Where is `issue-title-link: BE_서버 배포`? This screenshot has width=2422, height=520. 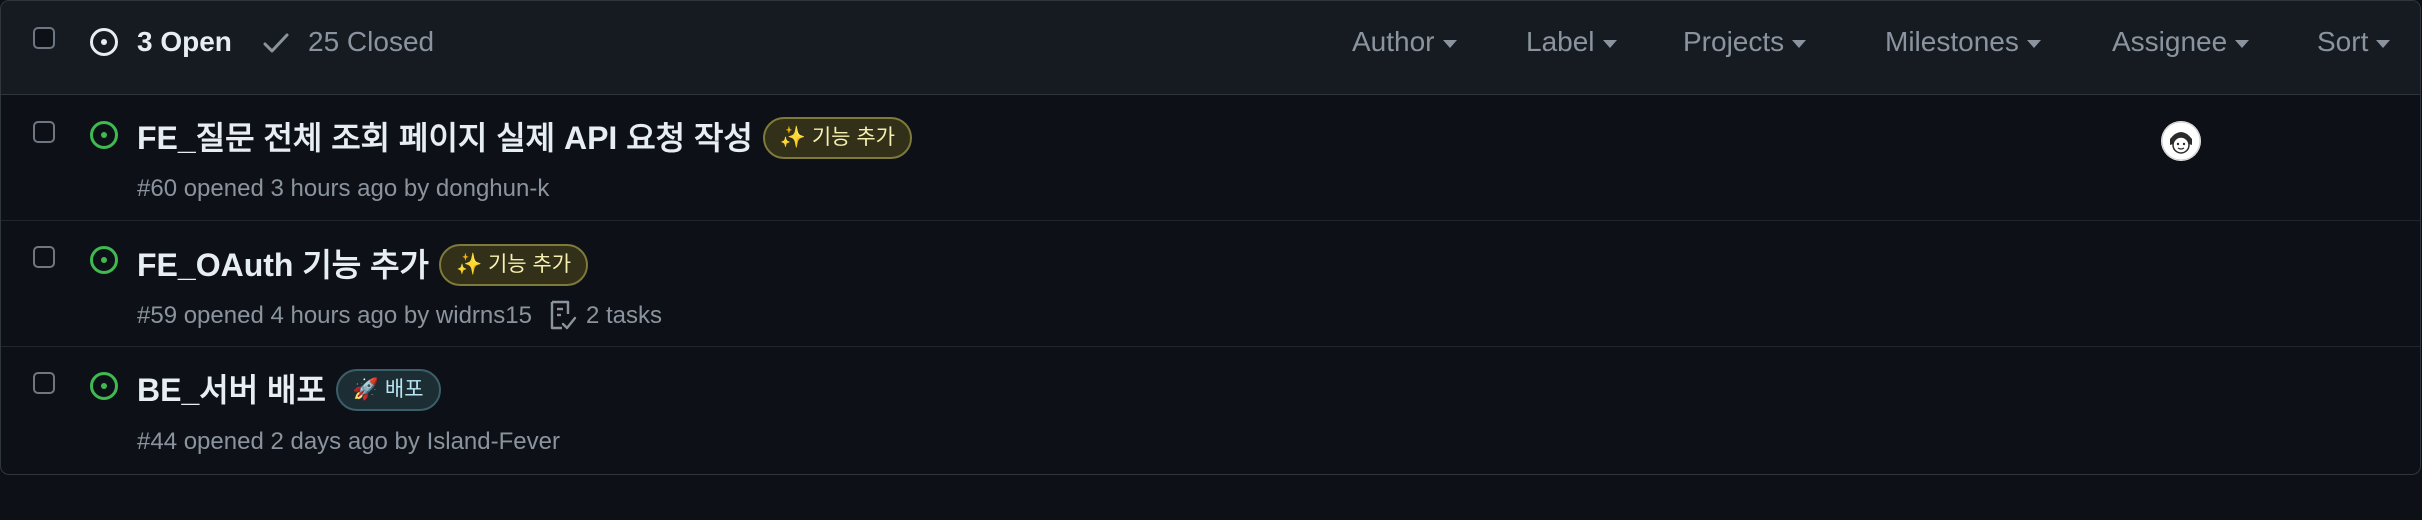
issue-title-link: BE_서버 배포 is located at coordinates (231, 390).